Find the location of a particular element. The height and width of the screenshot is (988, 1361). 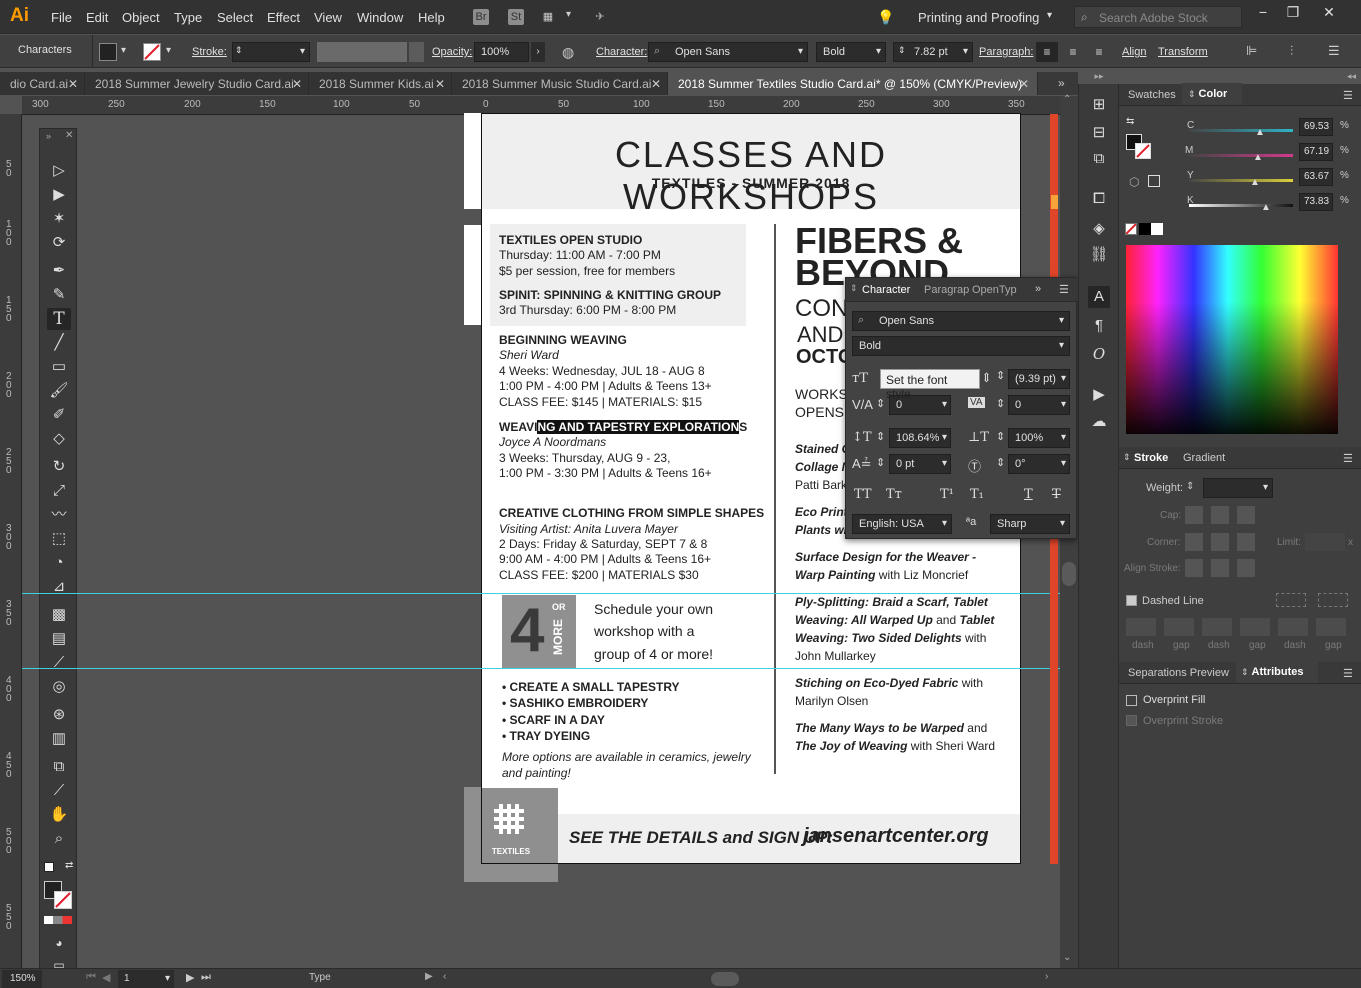

shape-builder-tool-icon: ◔ is located at coordinates (59, 563).